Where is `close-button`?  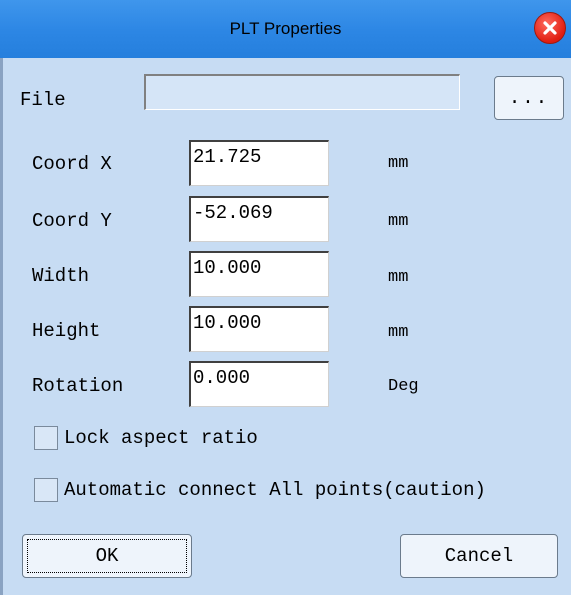 close-button is located at coordinates (550, 28).